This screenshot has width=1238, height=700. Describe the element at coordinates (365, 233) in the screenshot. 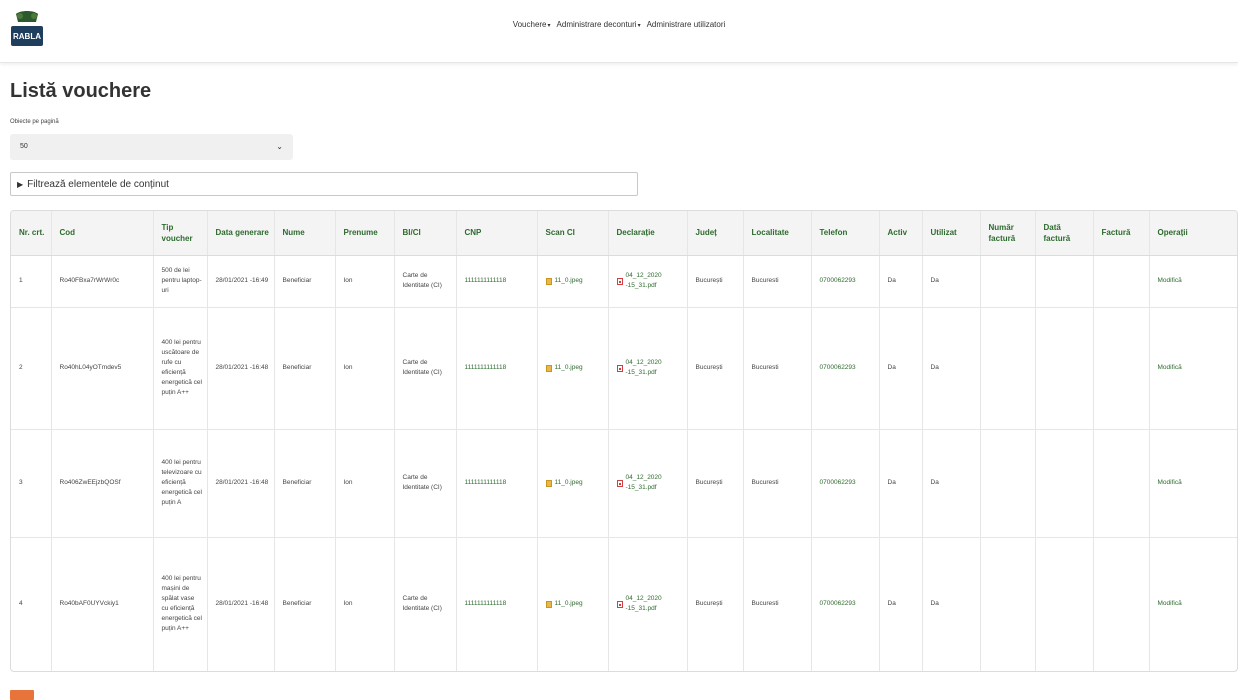

I see `column-header: Prenume` at that location.